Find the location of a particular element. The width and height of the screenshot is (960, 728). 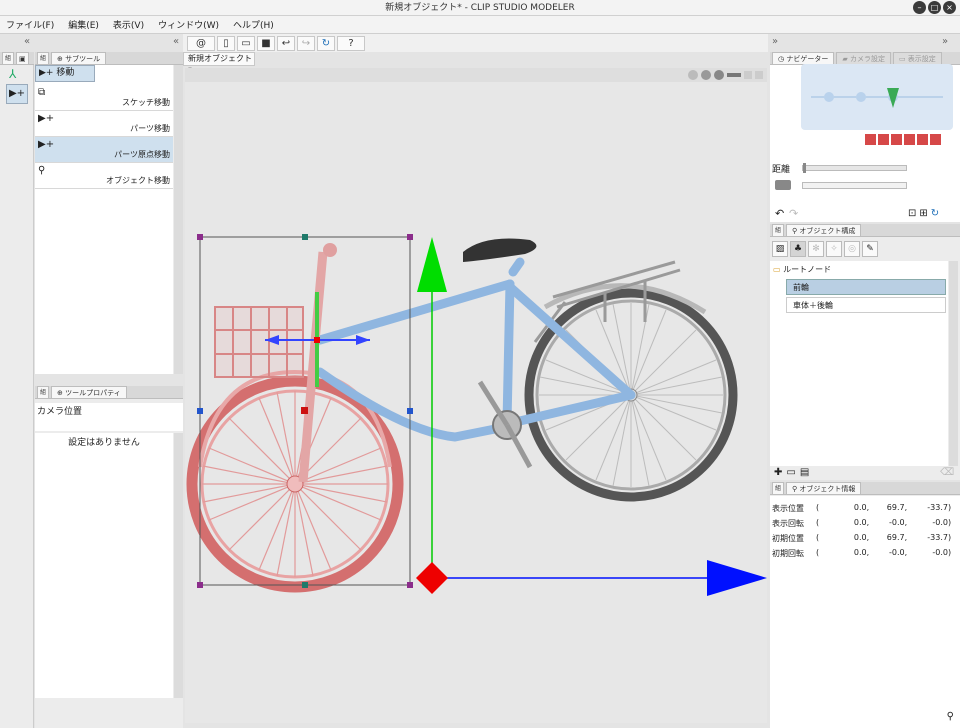

tree-icon: ♣ is located at coordinates (798, 249).